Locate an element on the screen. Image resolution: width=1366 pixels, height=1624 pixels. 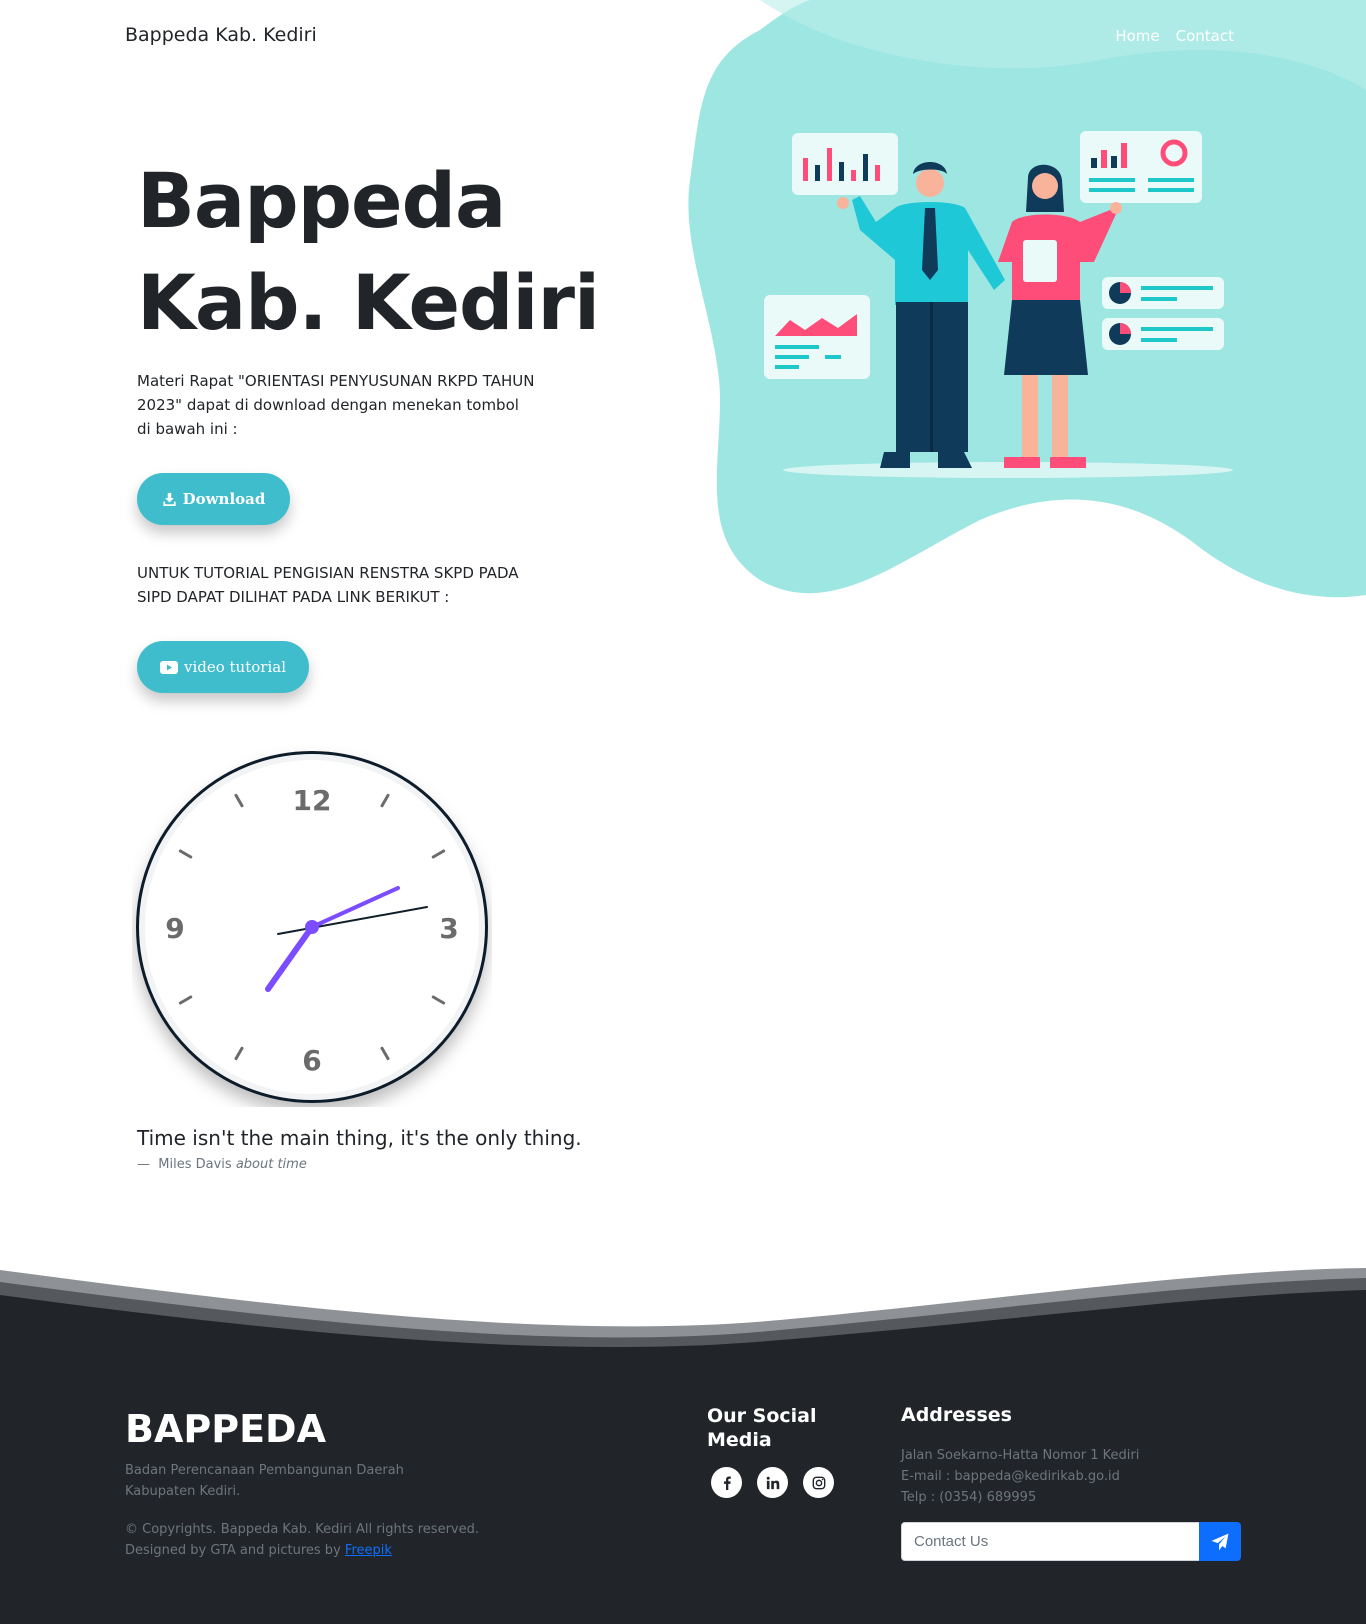
contact-form is located at coordinates (1071, 1541).